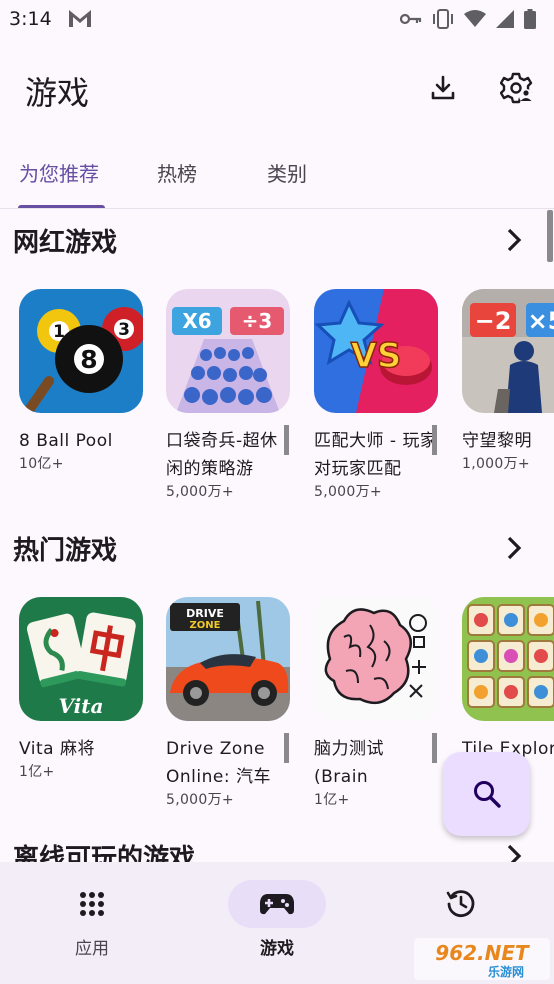  Describe the element at coordinates (177, 172) in the screenshot. I see `tab-charts: 热榜` at that location.